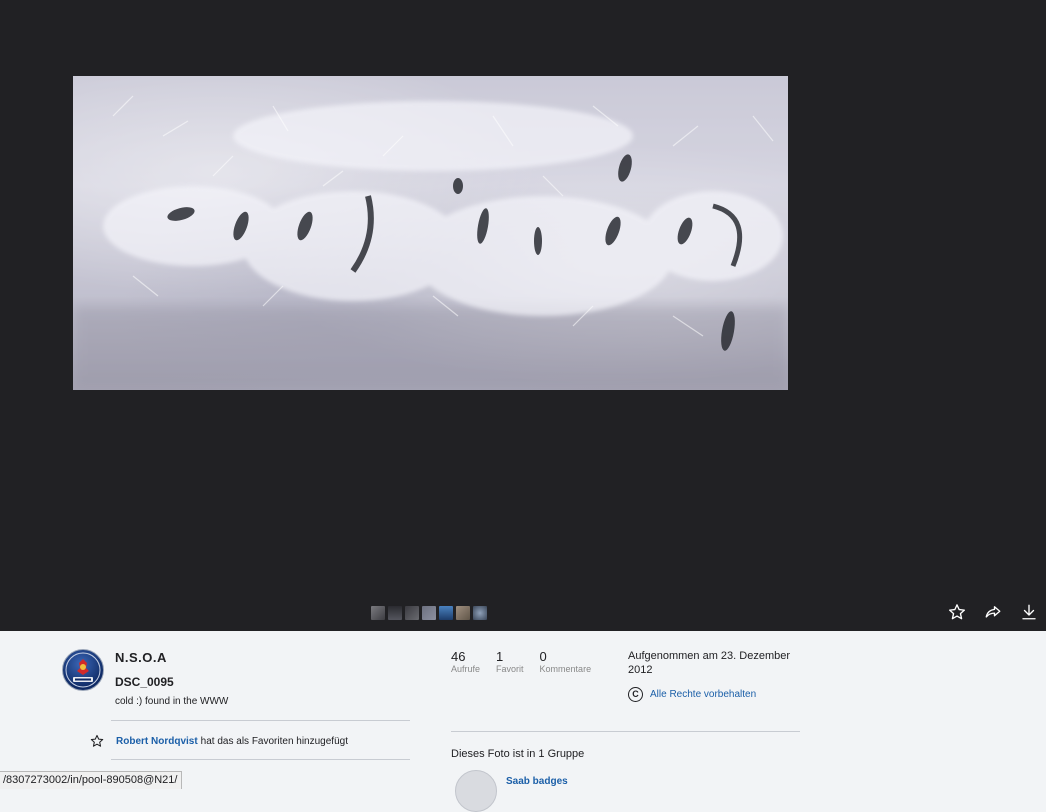 This screenshot has height=812, width=1046. What do you see at coordinates (518, 754) in the screenshot?
I see `groups-heading: Dieses Foto ist in 1 Gruppe` at bounding box center [518, 754].